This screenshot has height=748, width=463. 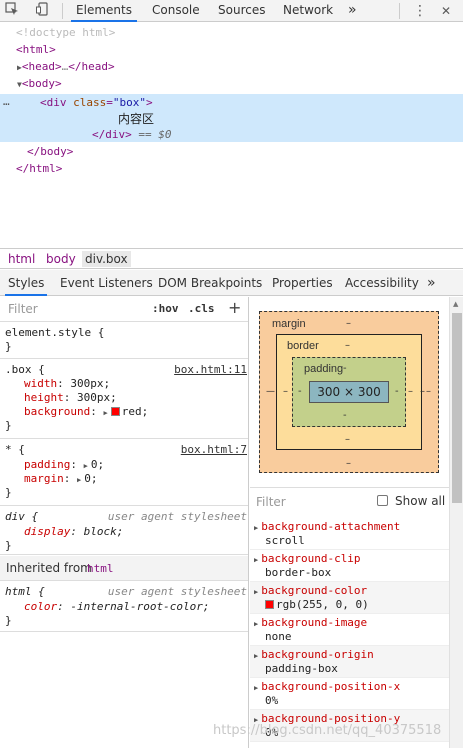 What do you see at coordinates (70, 398) in the screenshot?
I see `box-prop-height: height: 300px;` at bounding box center [70, 398].